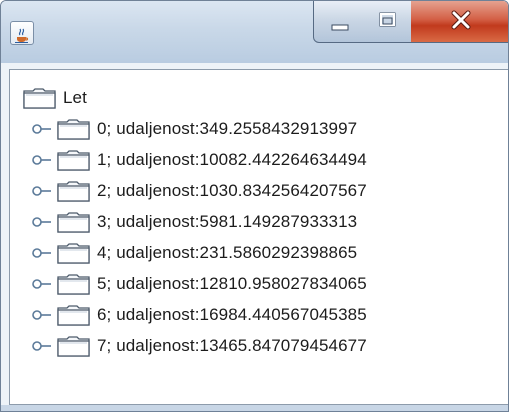 The height and width of the screenshot is (412, 509). I want to click on close-icon, so click(461, 20).